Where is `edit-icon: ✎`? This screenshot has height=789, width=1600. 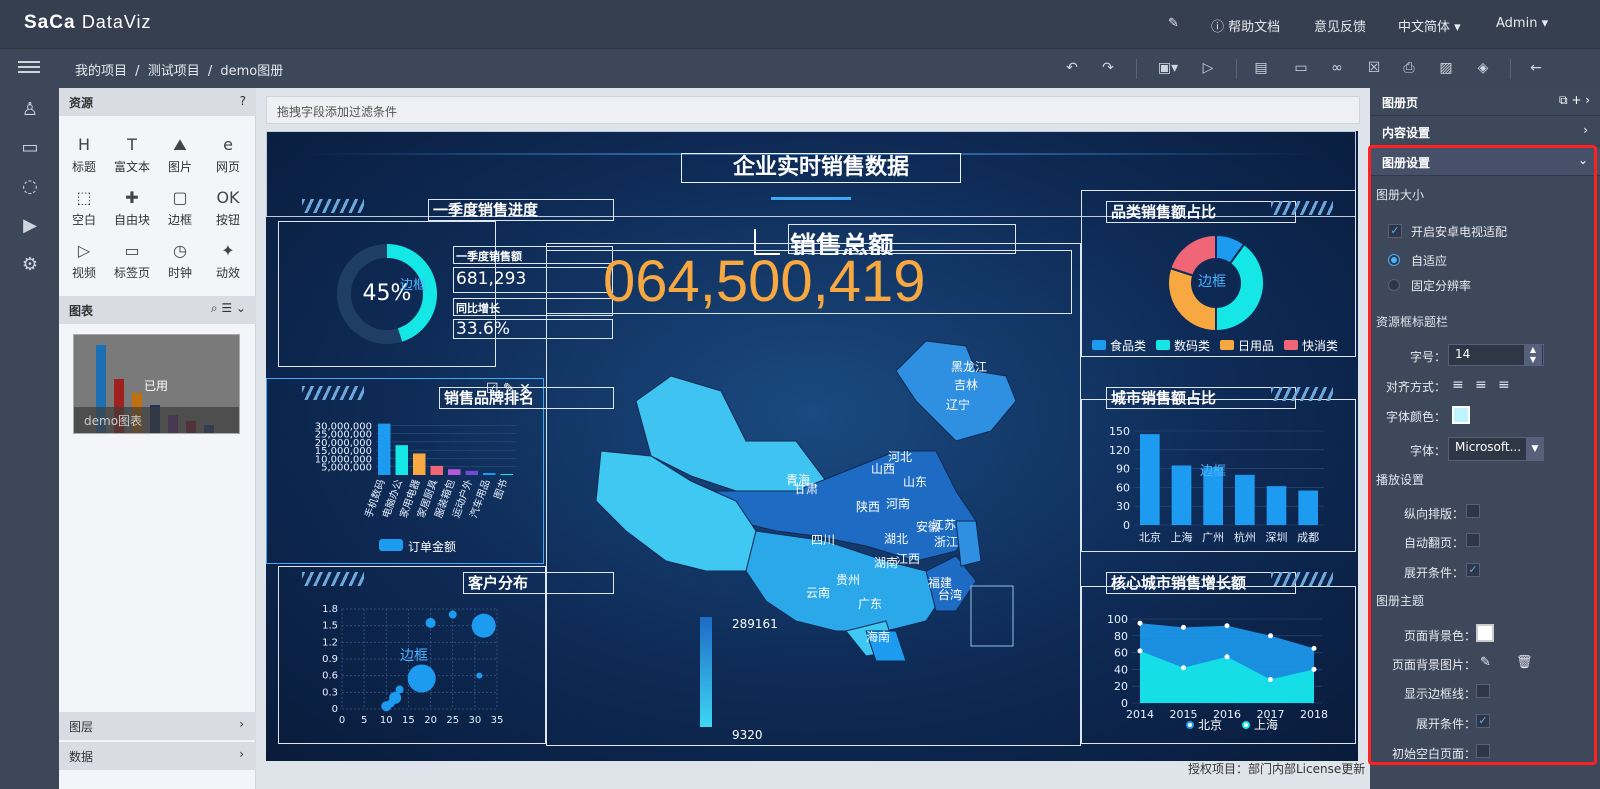
edit-icon: ✎ is located at coordinates (1173, 23).